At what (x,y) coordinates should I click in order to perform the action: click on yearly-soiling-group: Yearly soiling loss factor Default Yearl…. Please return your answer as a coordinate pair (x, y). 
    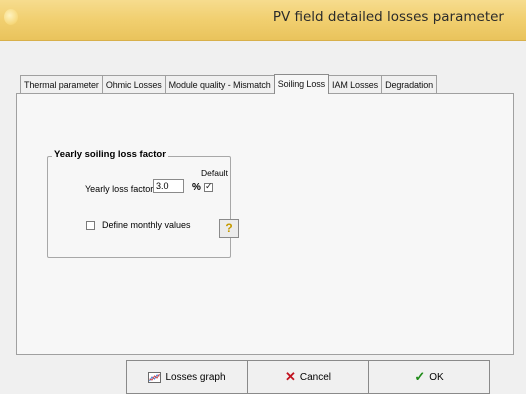
    Looking at the image, I should click on (143, 203).